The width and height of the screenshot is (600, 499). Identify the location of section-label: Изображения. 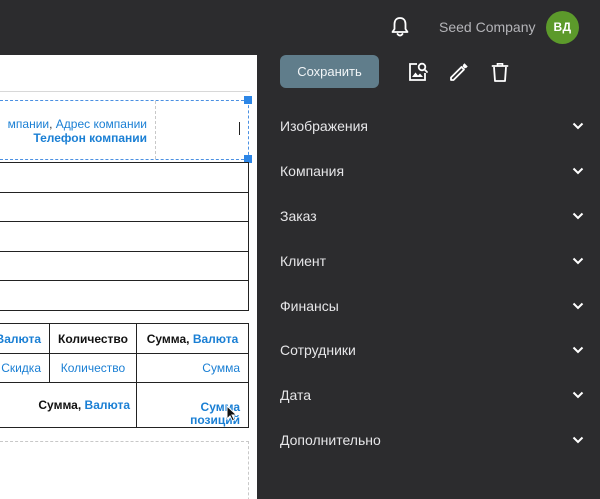
(324, 126).